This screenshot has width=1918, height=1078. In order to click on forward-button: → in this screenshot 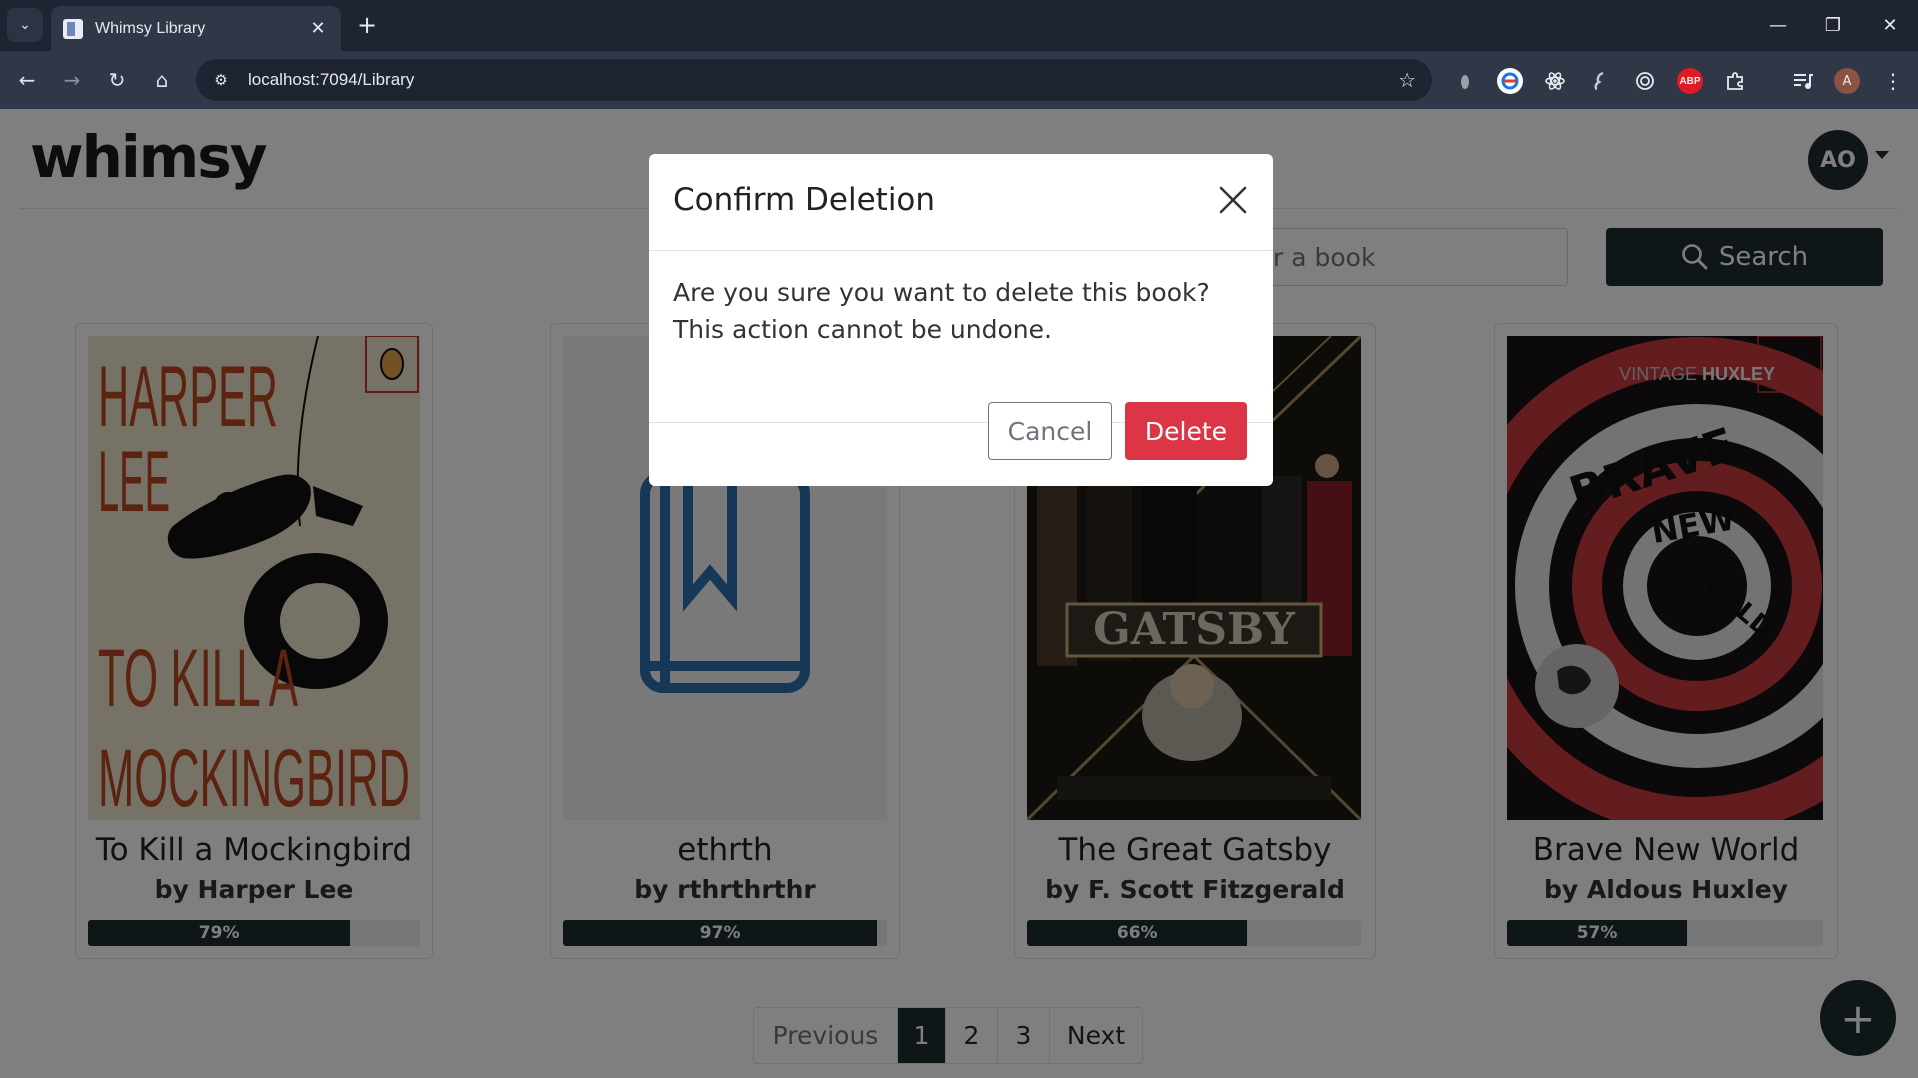, I will do `click(72, 80)`.